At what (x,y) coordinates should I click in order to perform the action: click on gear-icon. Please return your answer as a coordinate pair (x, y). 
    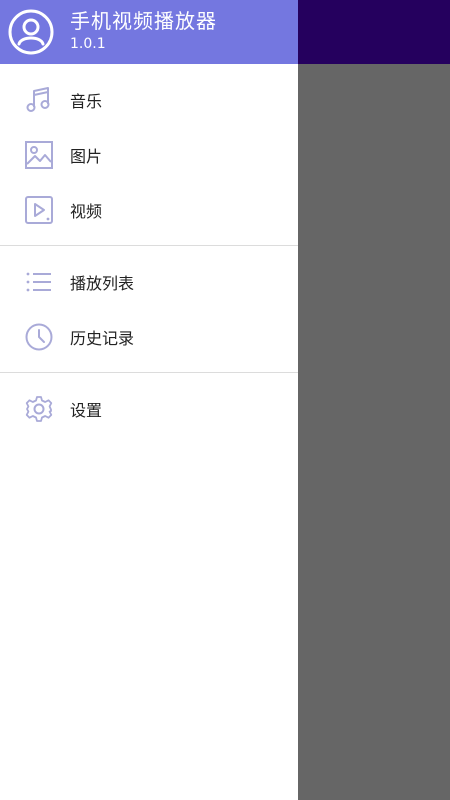
    Looking at the image, I should click on (39, 409).